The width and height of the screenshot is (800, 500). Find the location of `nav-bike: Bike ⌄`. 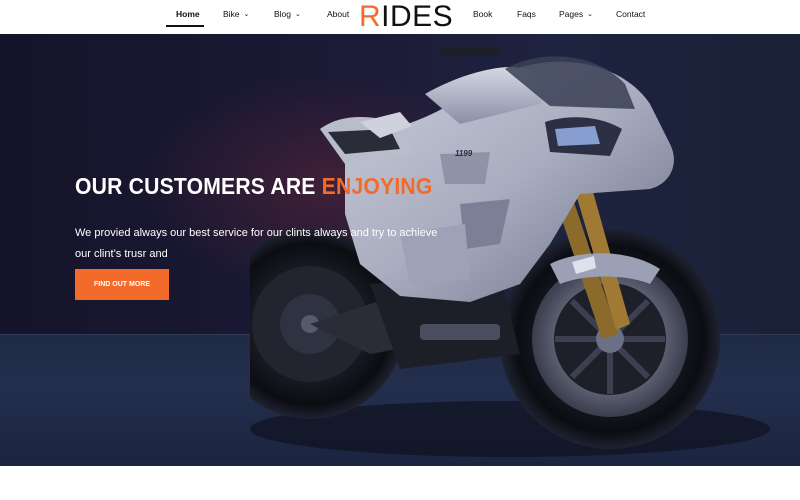

nav-bike: Bike ⌄ is located at coordinates (236, 14).